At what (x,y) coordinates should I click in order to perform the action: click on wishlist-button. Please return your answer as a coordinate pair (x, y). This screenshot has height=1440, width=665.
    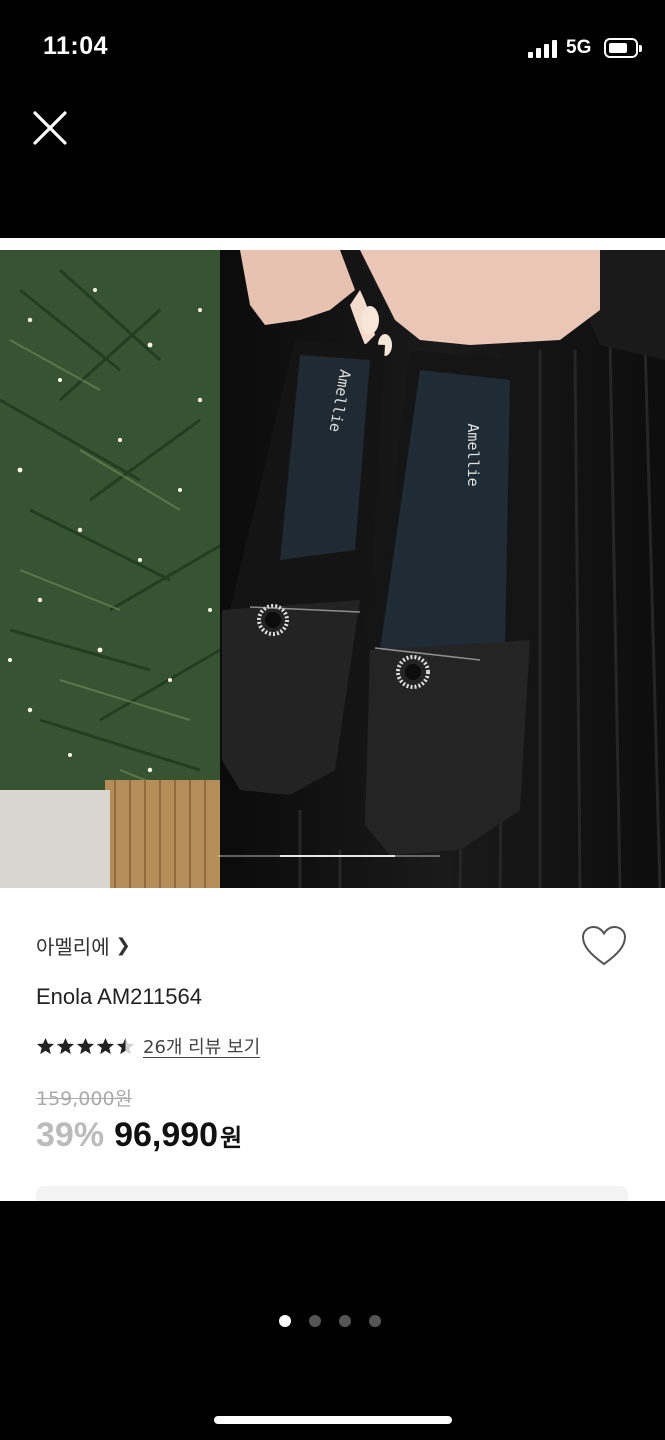
    Looking at the image, I should click on (604, 946).